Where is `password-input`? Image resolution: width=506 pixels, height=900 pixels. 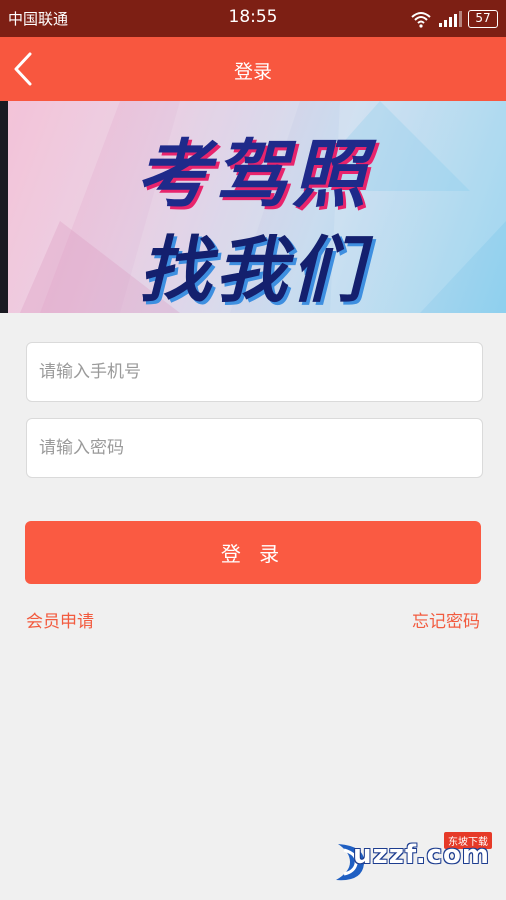
password-input is located at coordinates (254, 448).